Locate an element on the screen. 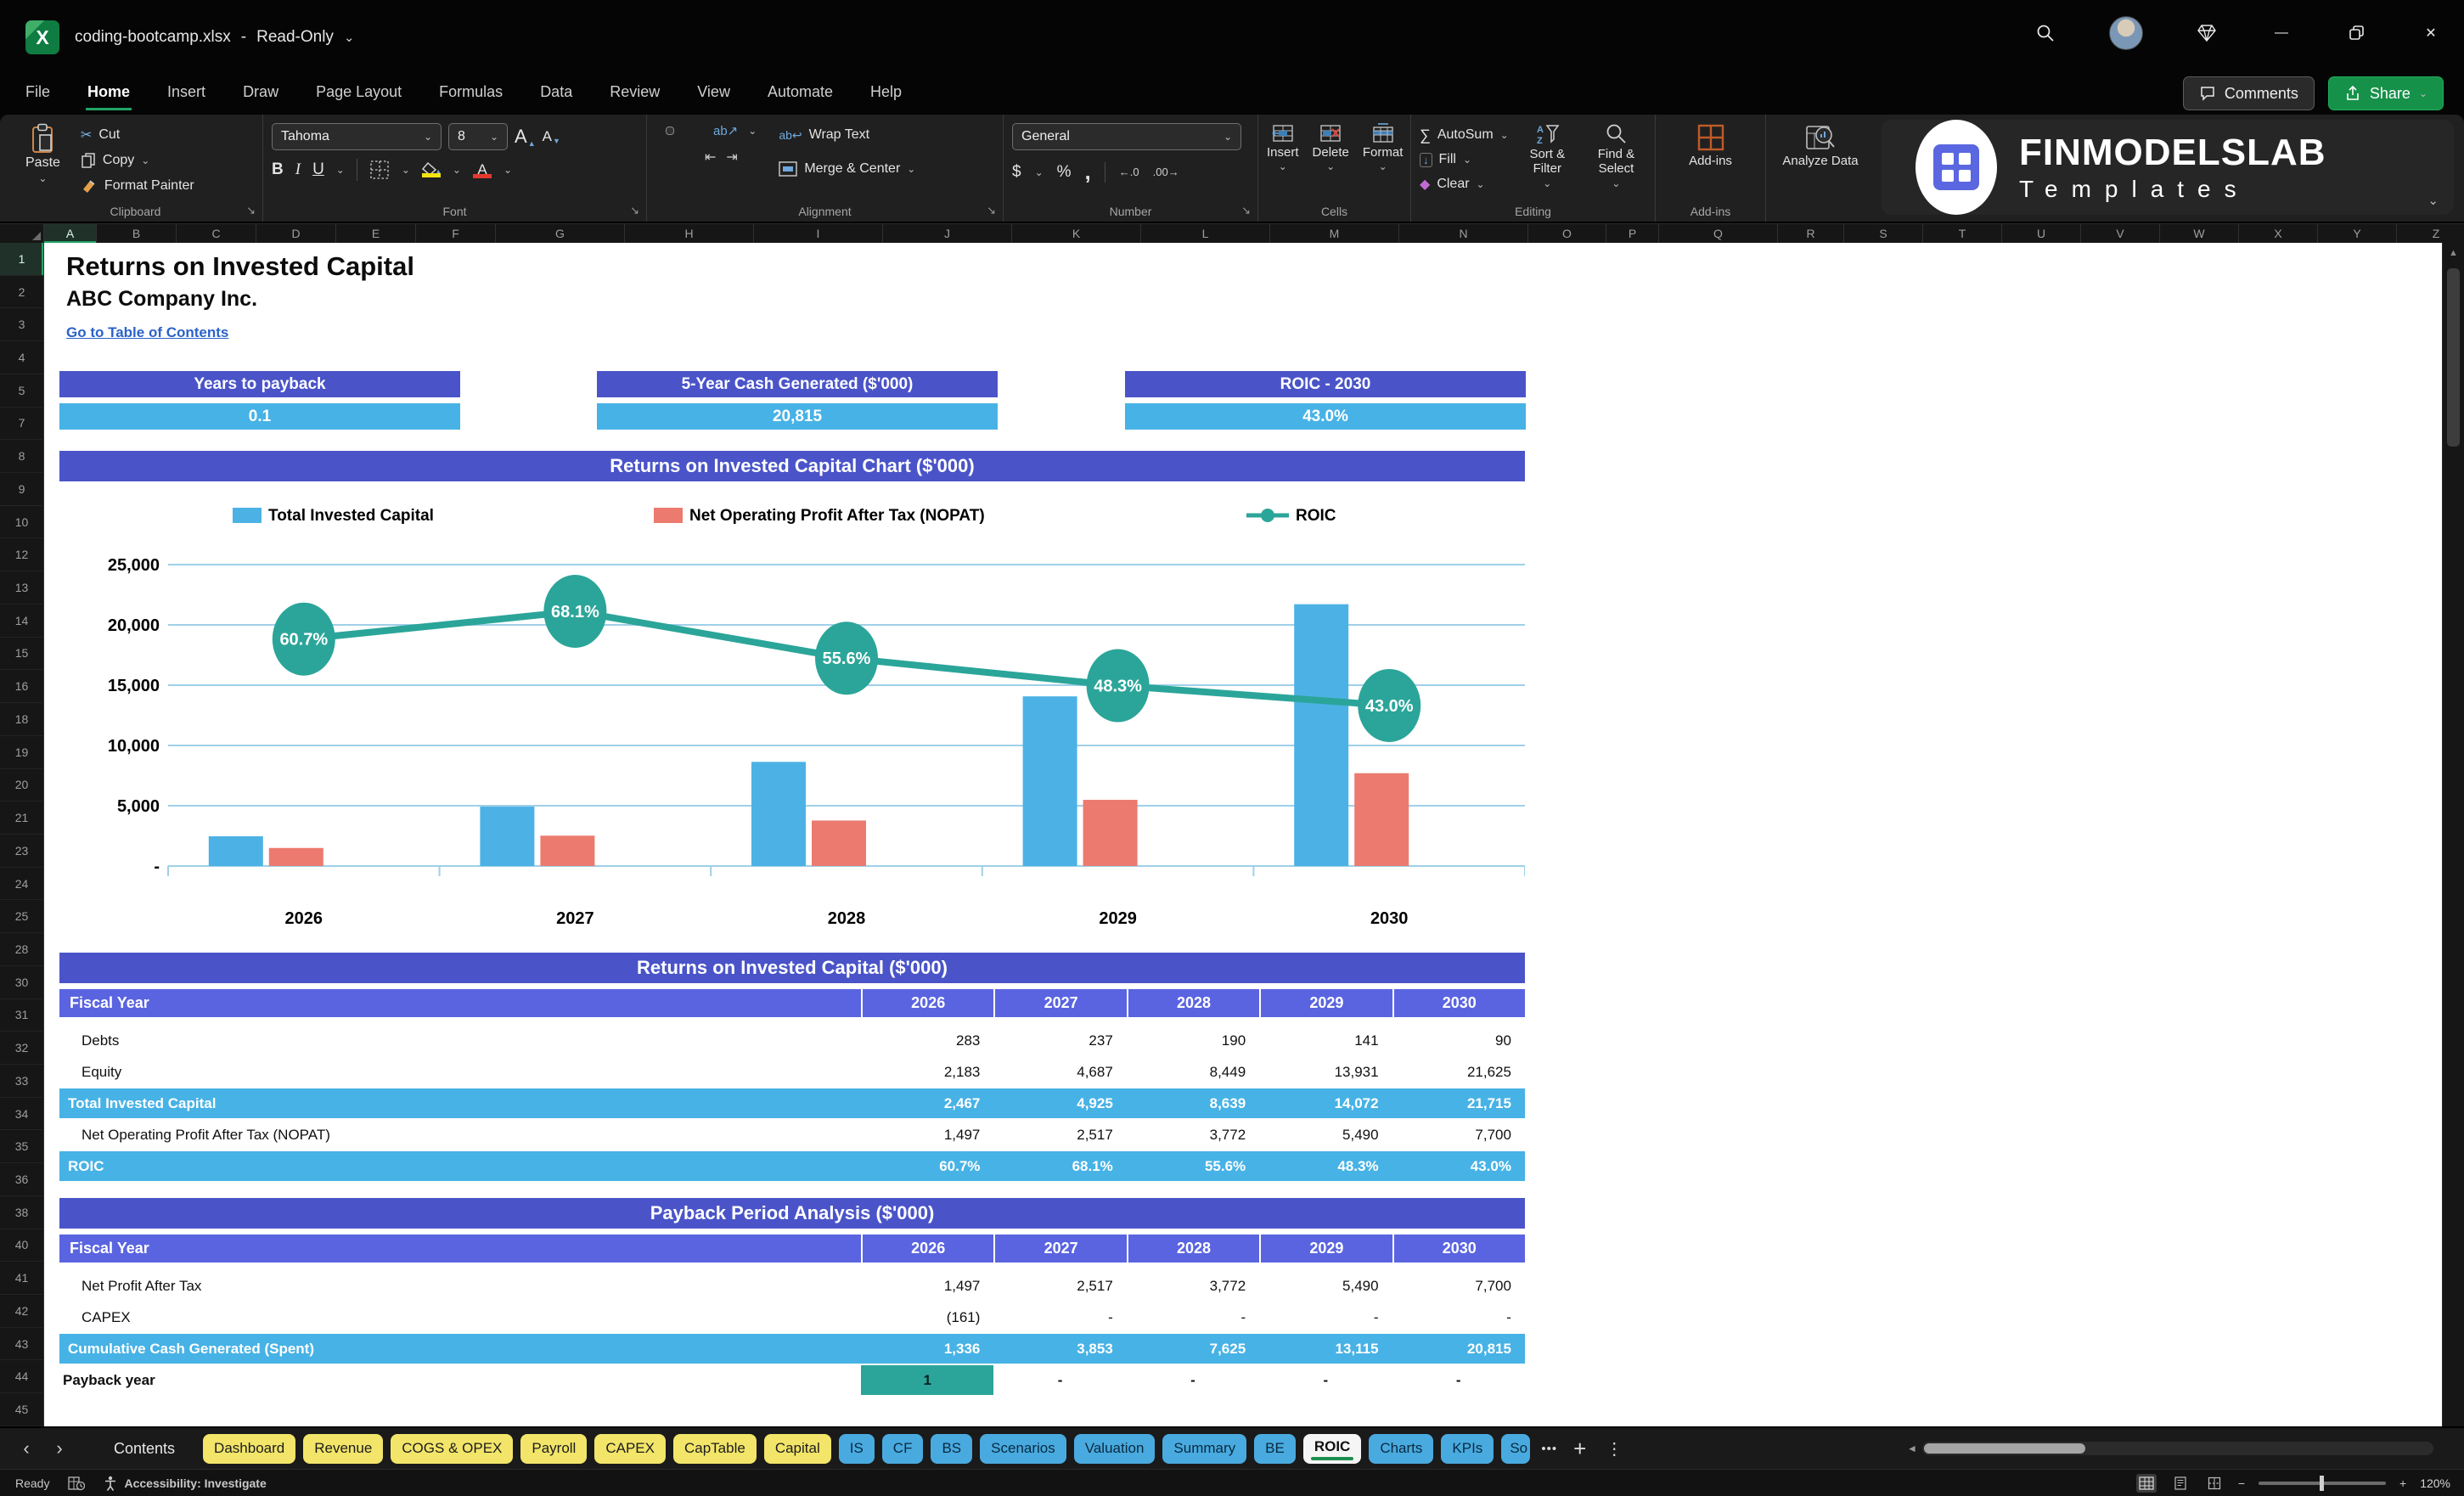 The width and height of the screenshot is (2464, 1496). cell-value: 1,497 is located at coordinates (927, 1135).